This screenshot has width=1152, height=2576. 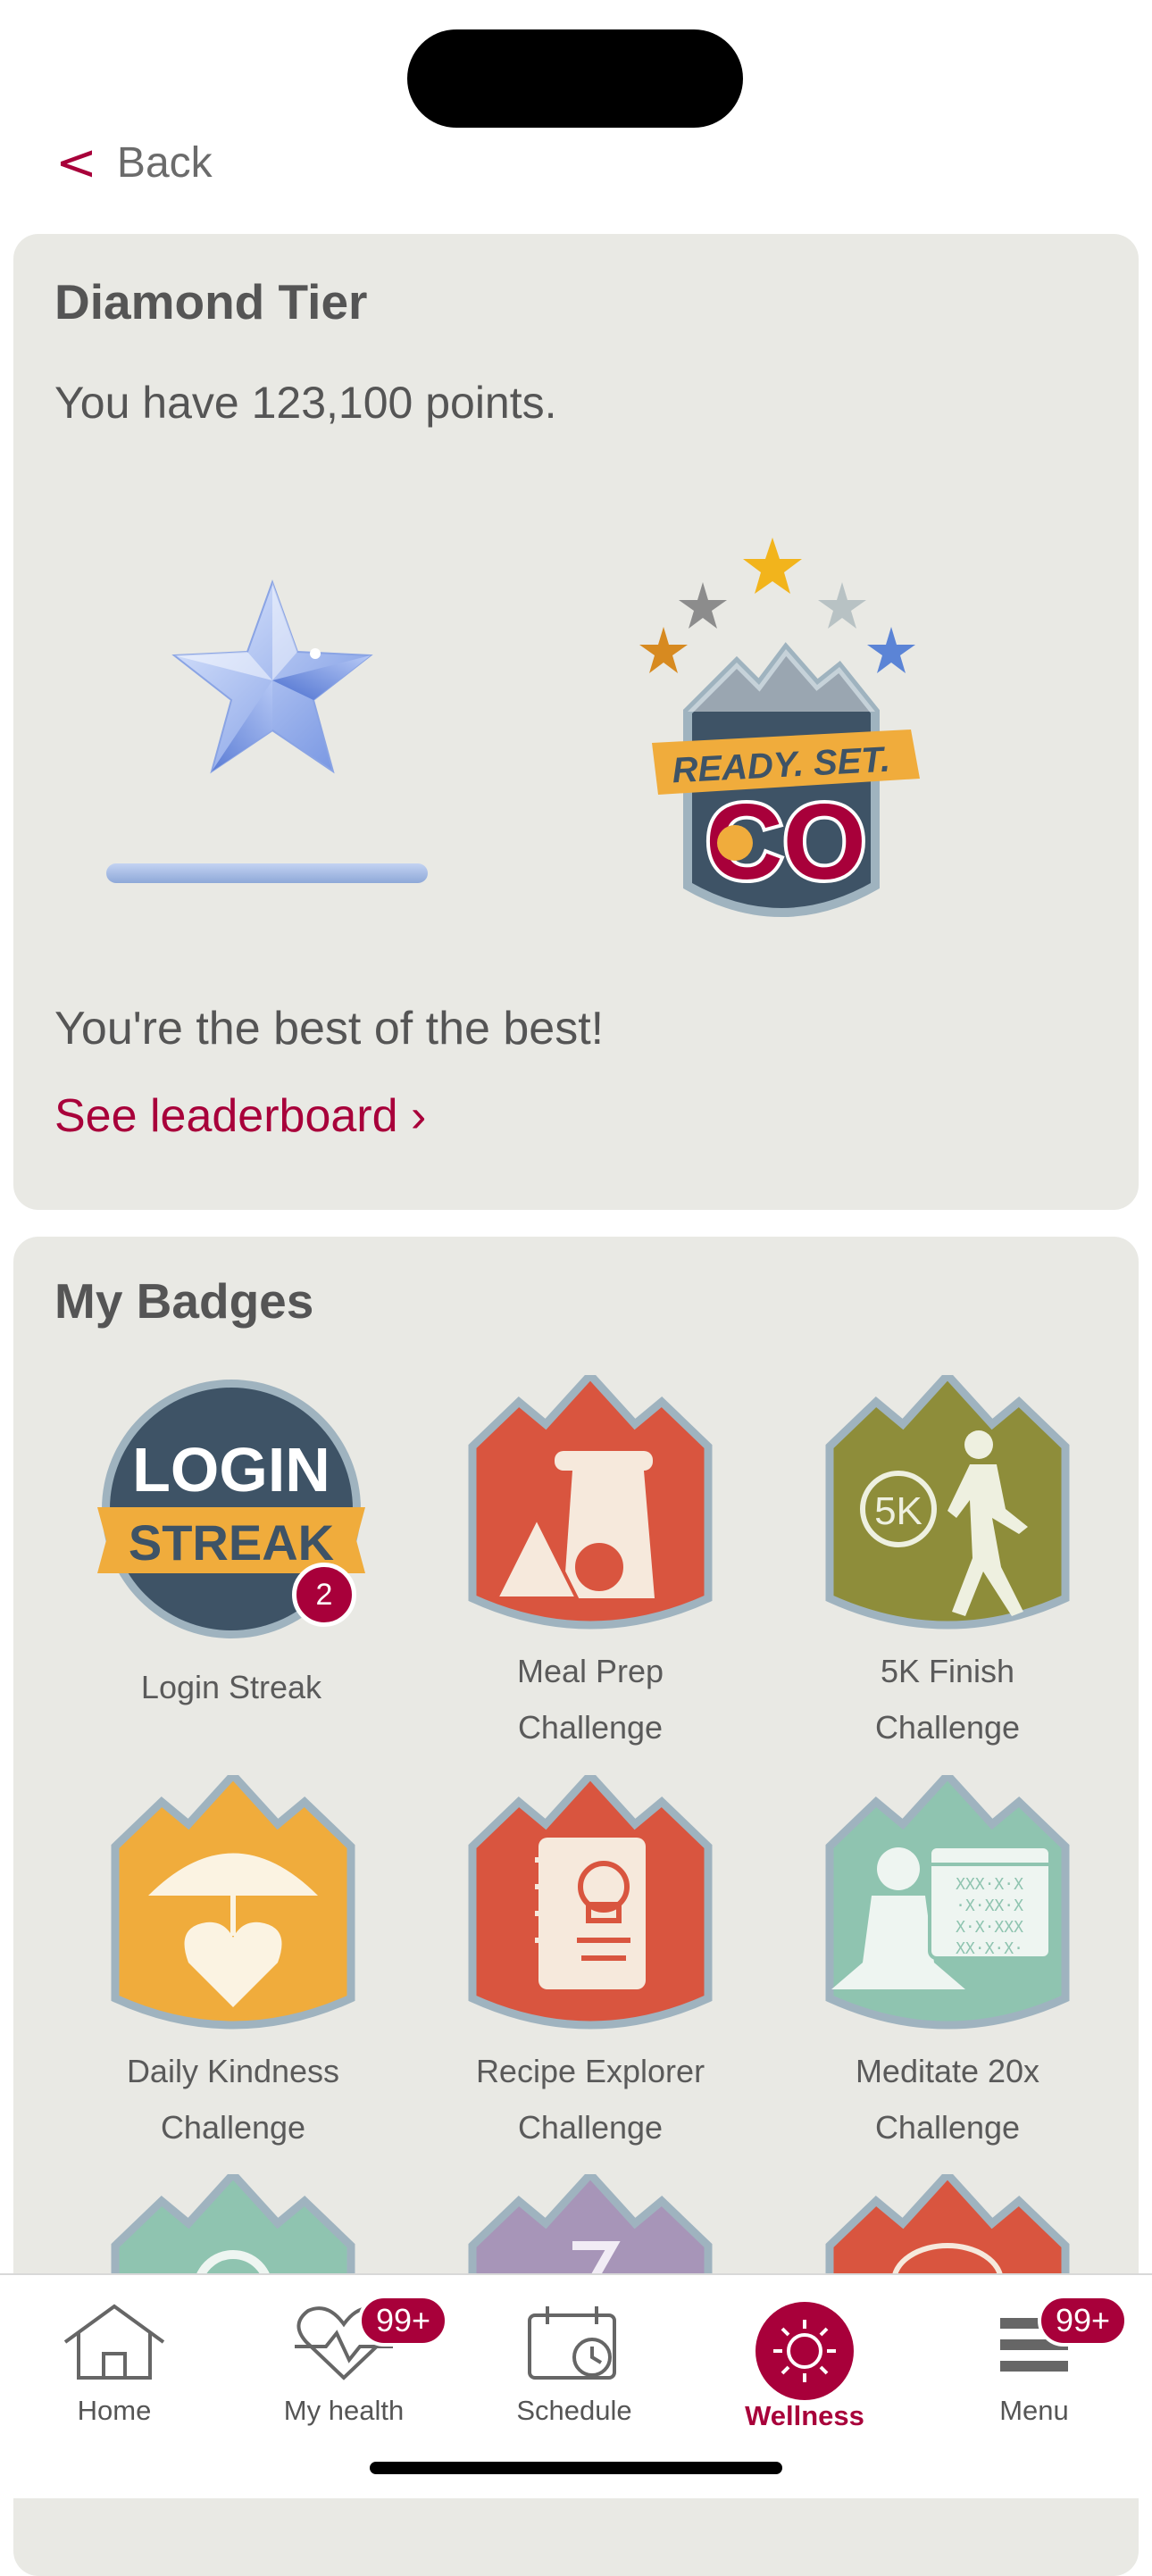 I want to click on calendar-row-2: ·X·XX·X, so click(x=989, y=1906).